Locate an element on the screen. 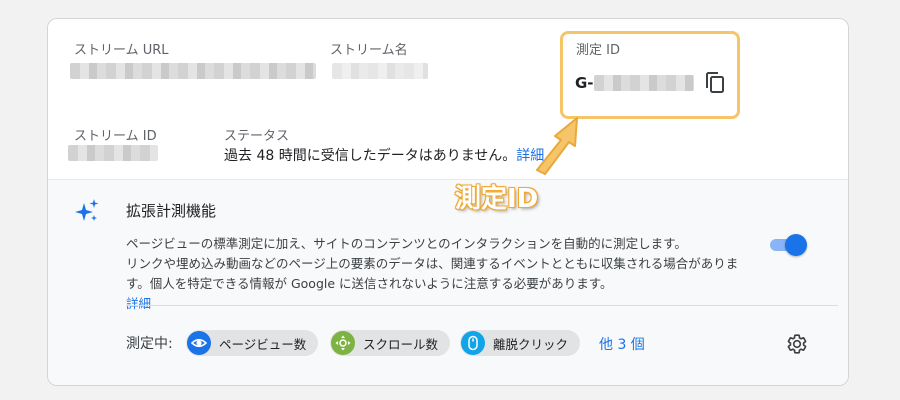 The height and width of the screenshot is (400, 900). status-text: 過去 48 時間に受信したデータはありません。詳細 is located at coordinates (384, 155).